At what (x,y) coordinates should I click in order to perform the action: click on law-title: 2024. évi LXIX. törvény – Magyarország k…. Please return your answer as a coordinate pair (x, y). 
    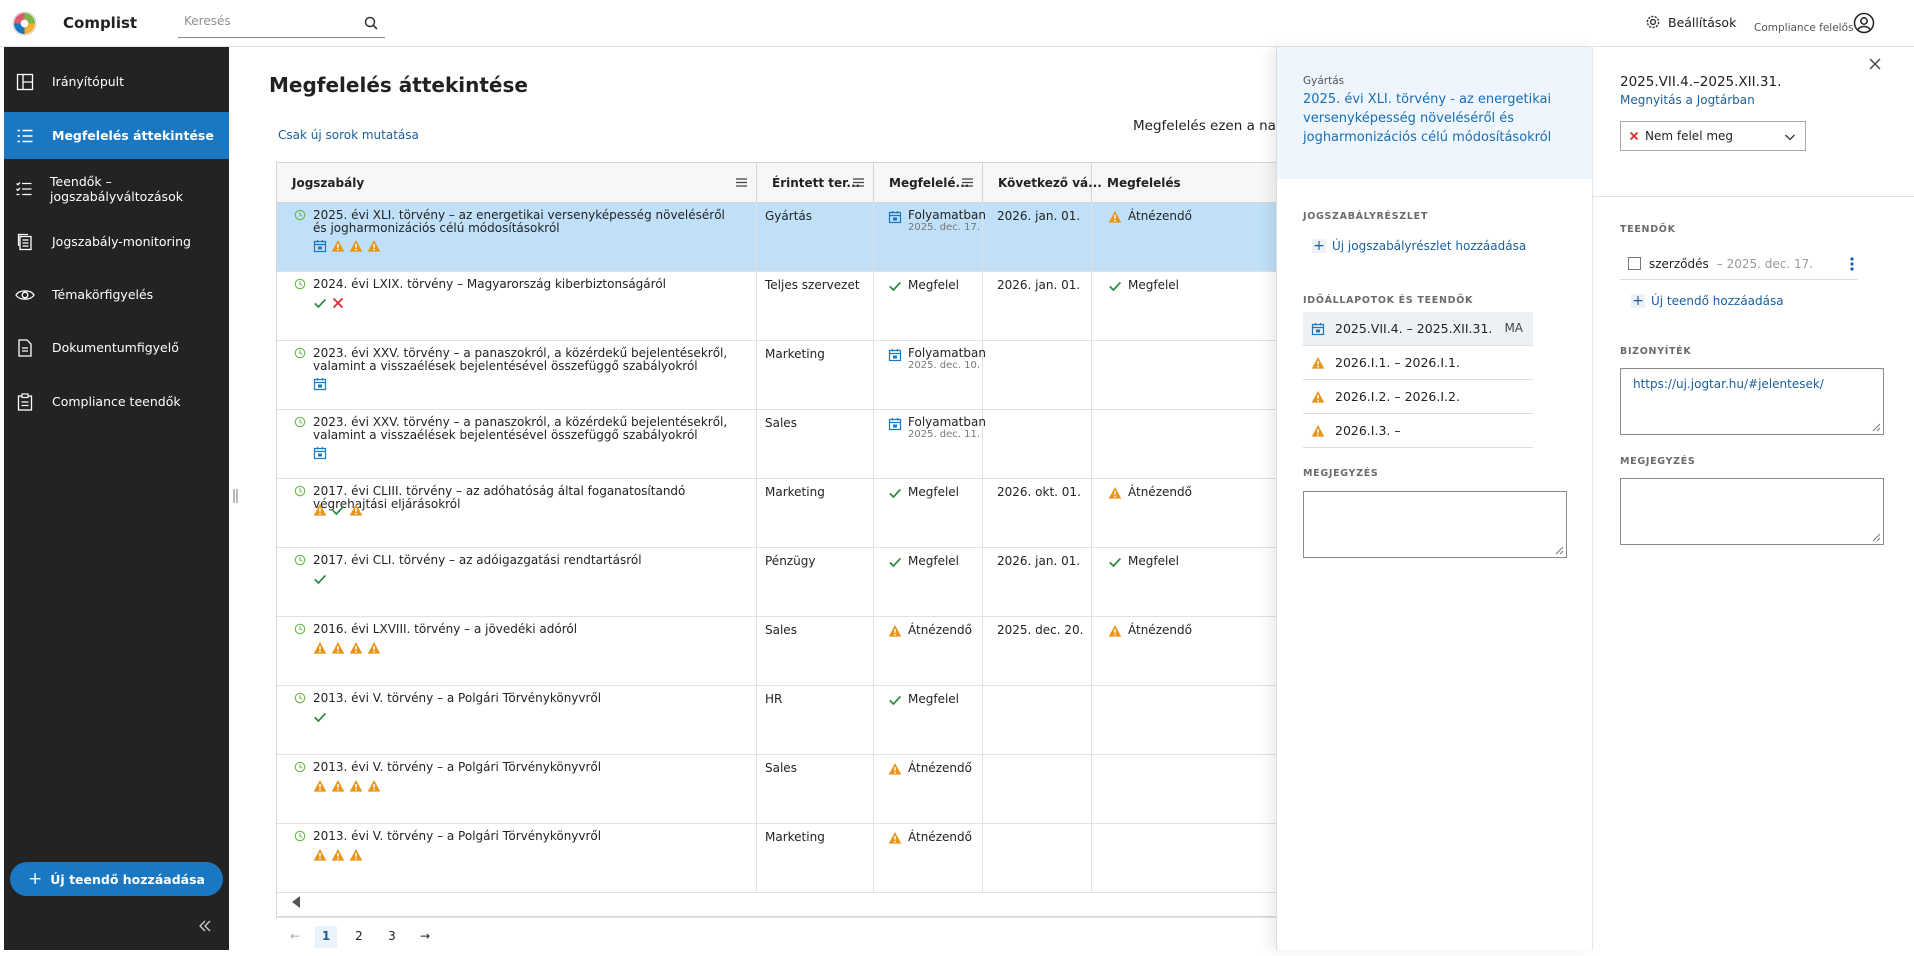
    Looking at the image, I should click on (523, 284).